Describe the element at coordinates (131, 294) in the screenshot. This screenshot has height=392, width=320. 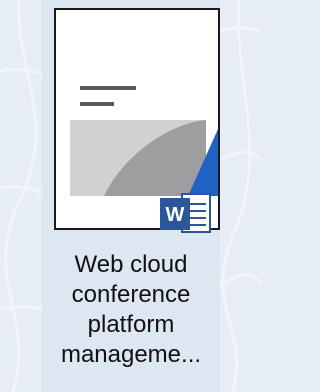
I see `file-name-line: conference` at that location.